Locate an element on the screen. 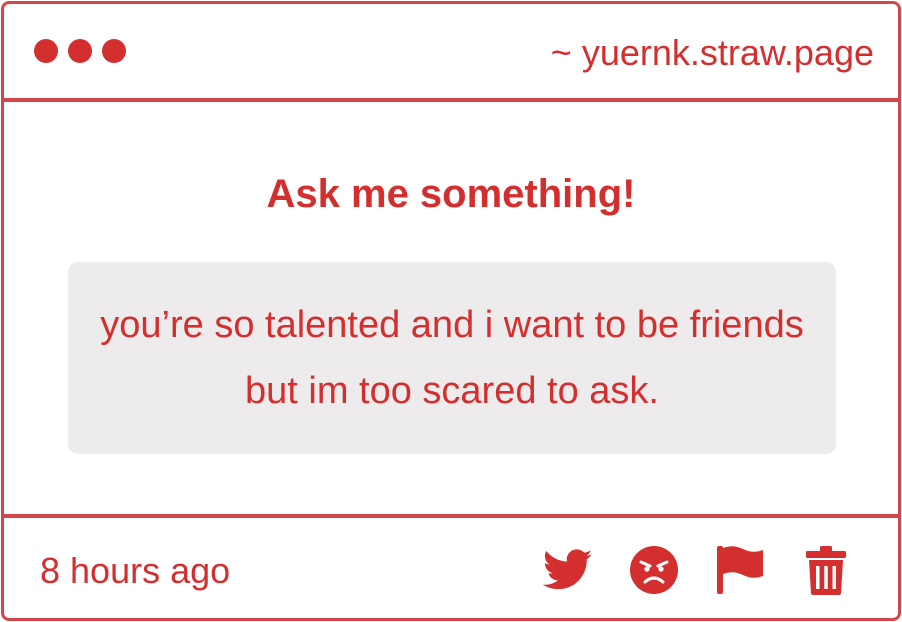 The image size is (902, 622). angry-face-icon is located at coordinates (654, 570).